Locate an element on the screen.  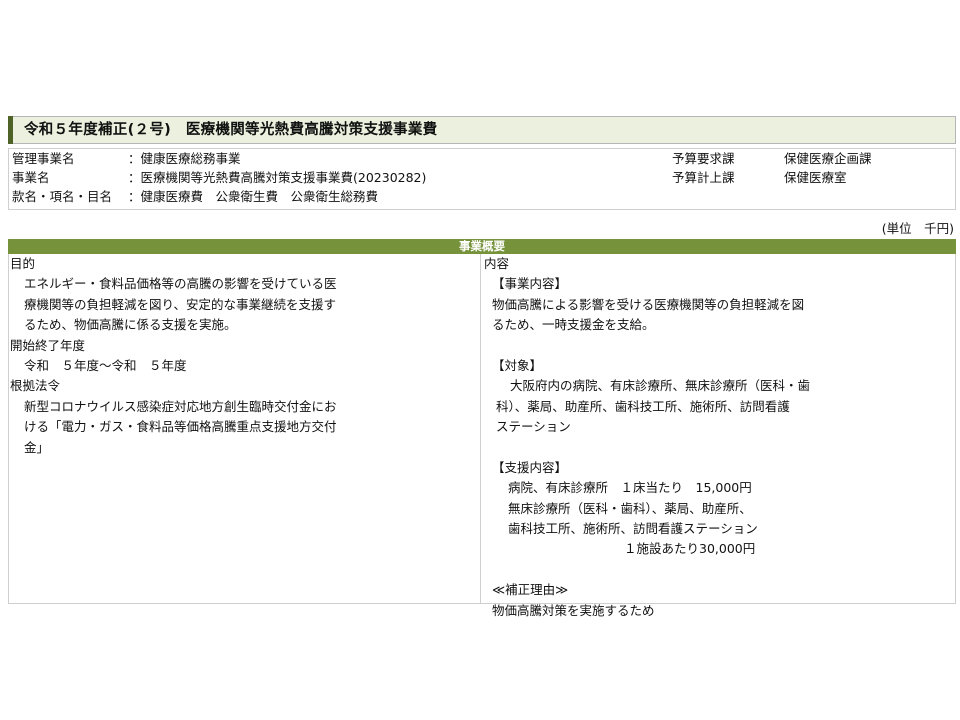
period-heading: 開始終了年度 is located at coordinates (48, 345).